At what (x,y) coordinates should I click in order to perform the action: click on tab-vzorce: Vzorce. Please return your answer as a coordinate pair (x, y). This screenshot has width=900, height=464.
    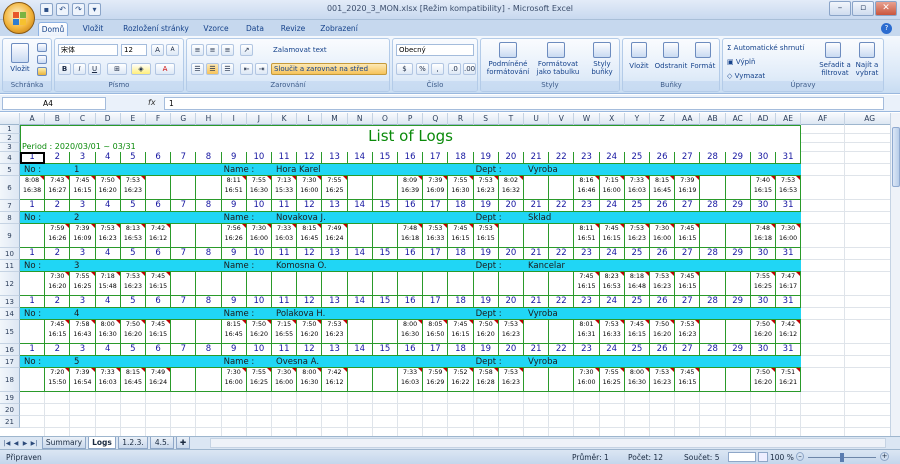
    Looking at the image, I should click on (216, 29).